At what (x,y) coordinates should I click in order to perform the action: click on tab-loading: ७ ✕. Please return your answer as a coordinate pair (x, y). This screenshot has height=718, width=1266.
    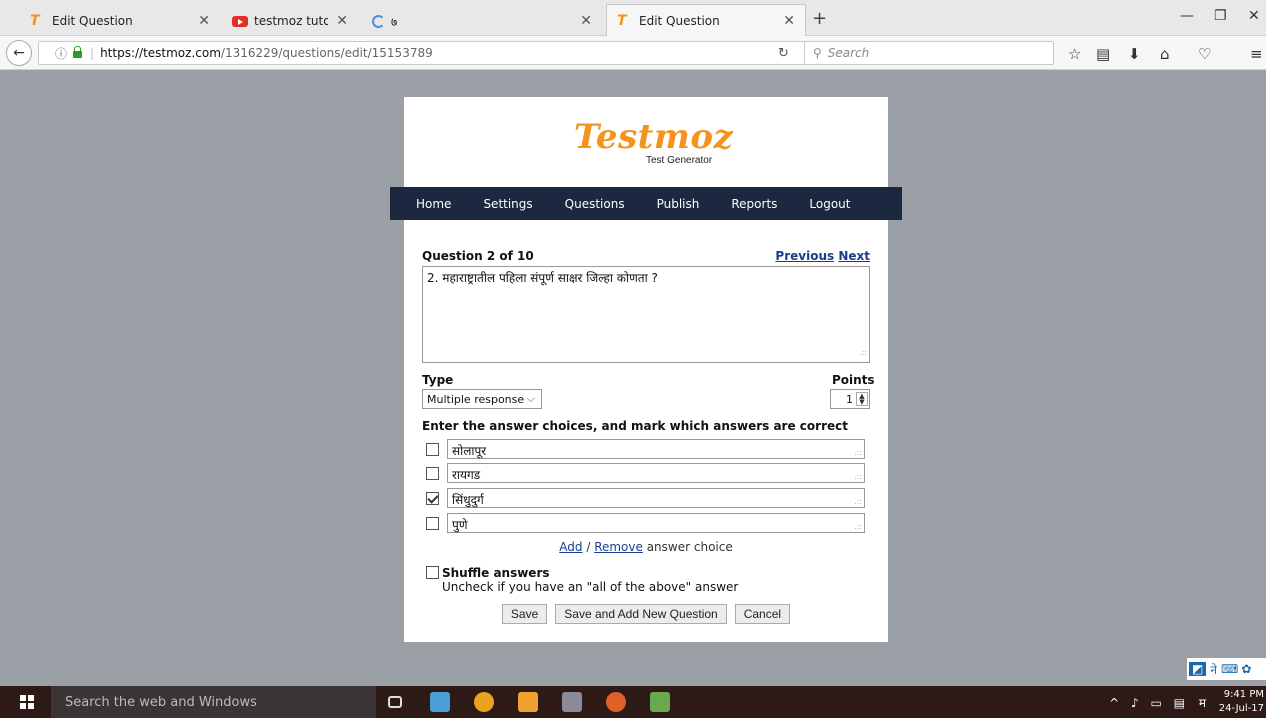
    Looking at the image, I should click on (482, 21).